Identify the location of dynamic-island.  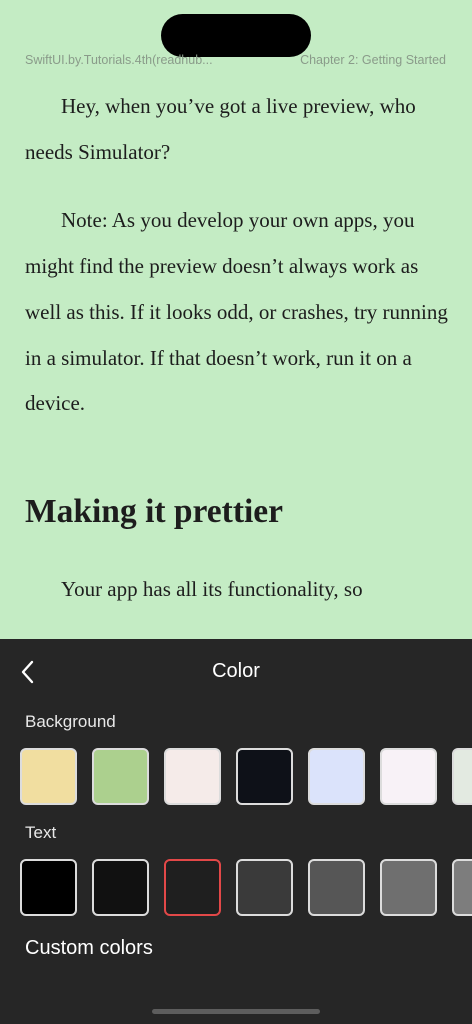
(236, 35).